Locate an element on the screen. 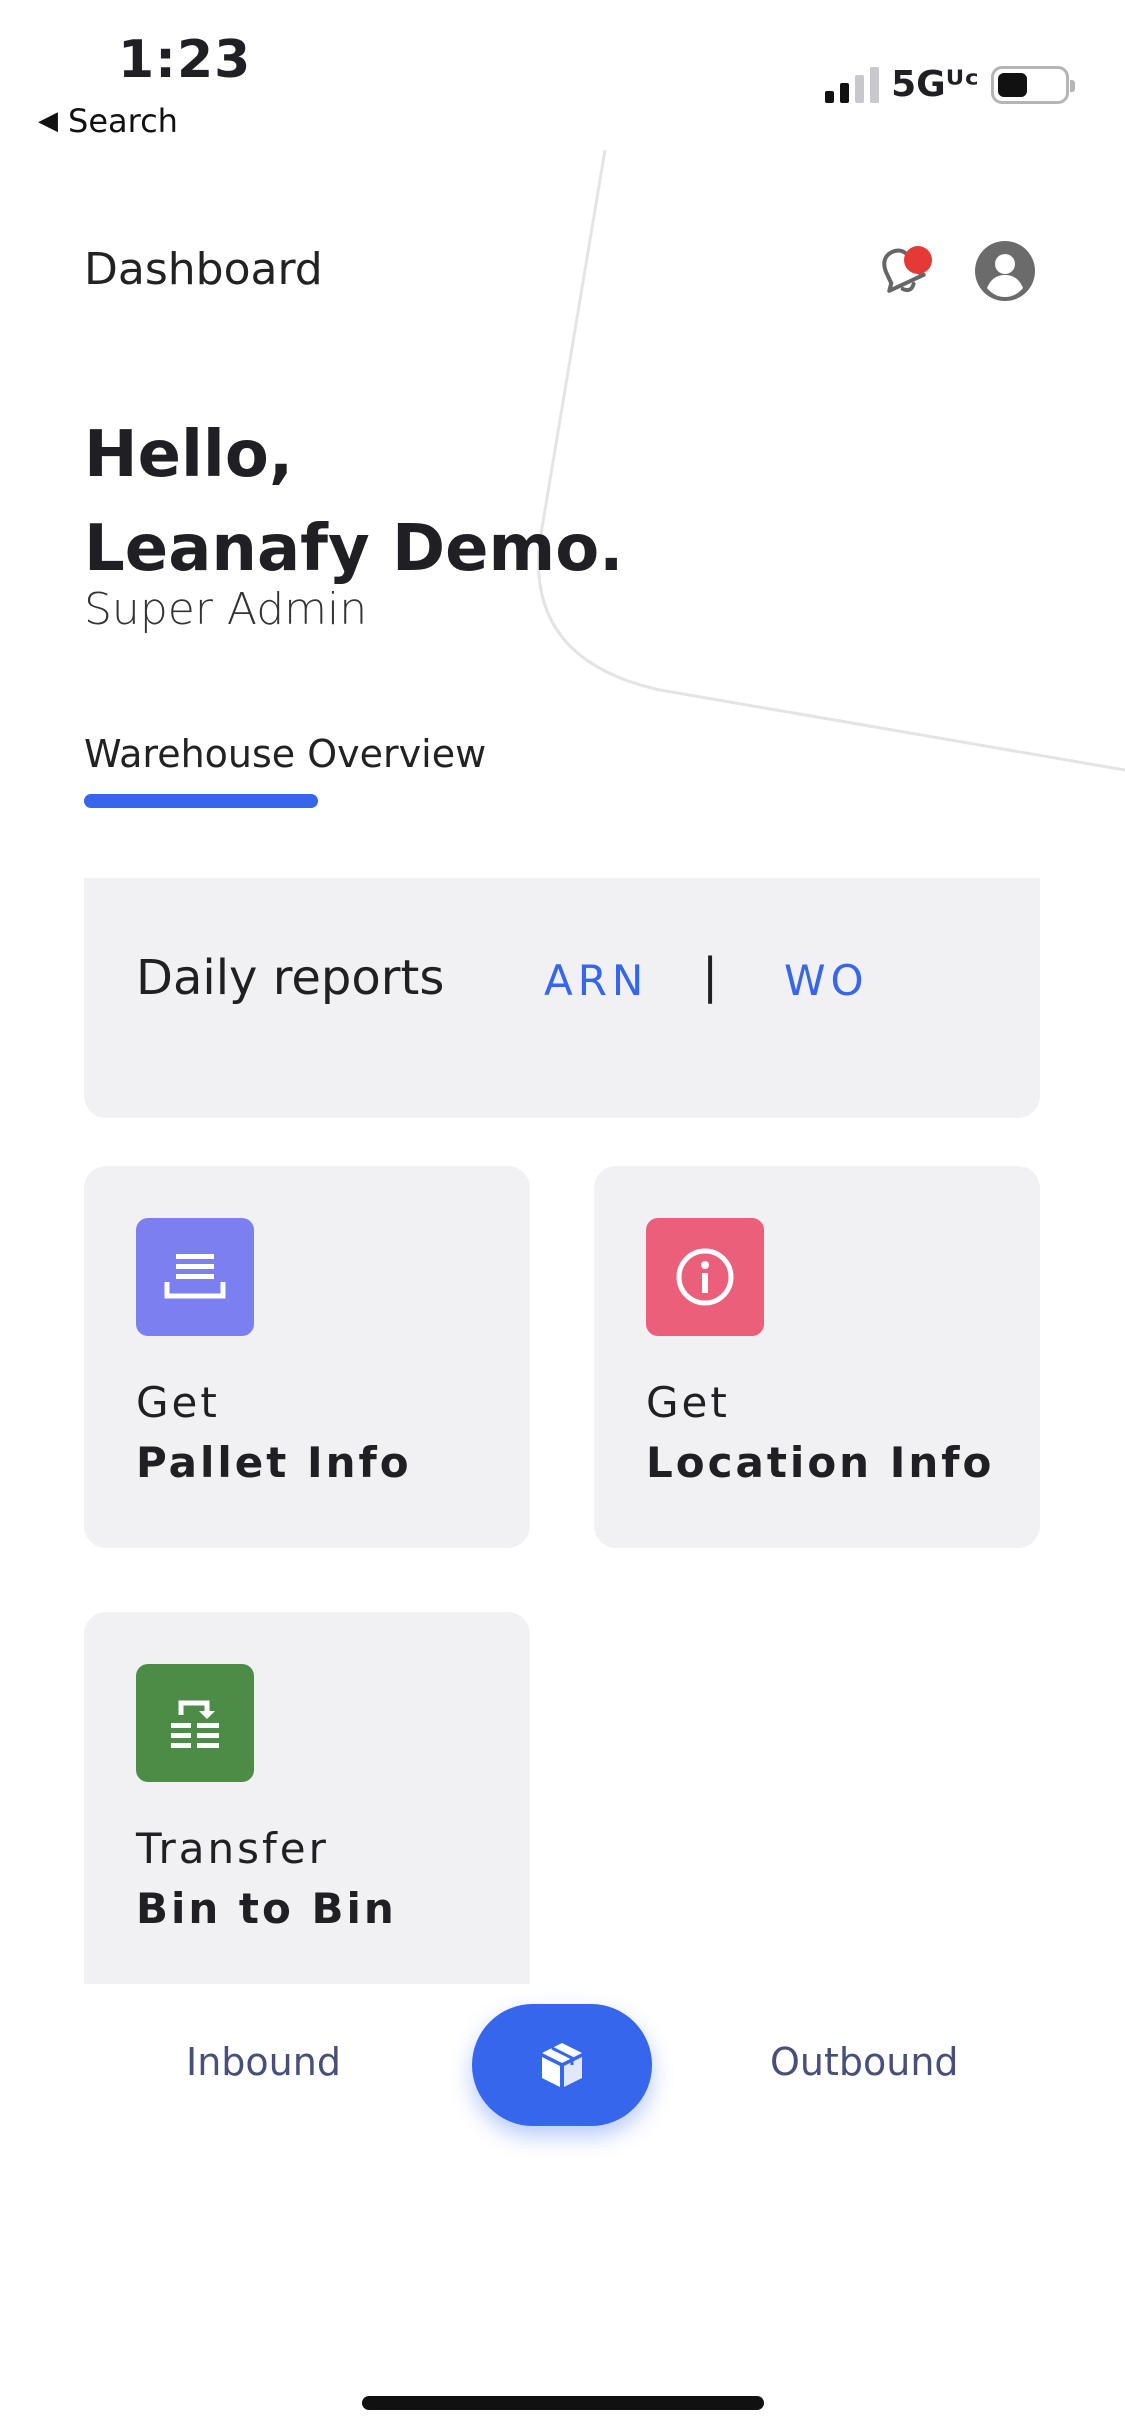  arn-report-link: ARN is located at coordinates (596, 980).